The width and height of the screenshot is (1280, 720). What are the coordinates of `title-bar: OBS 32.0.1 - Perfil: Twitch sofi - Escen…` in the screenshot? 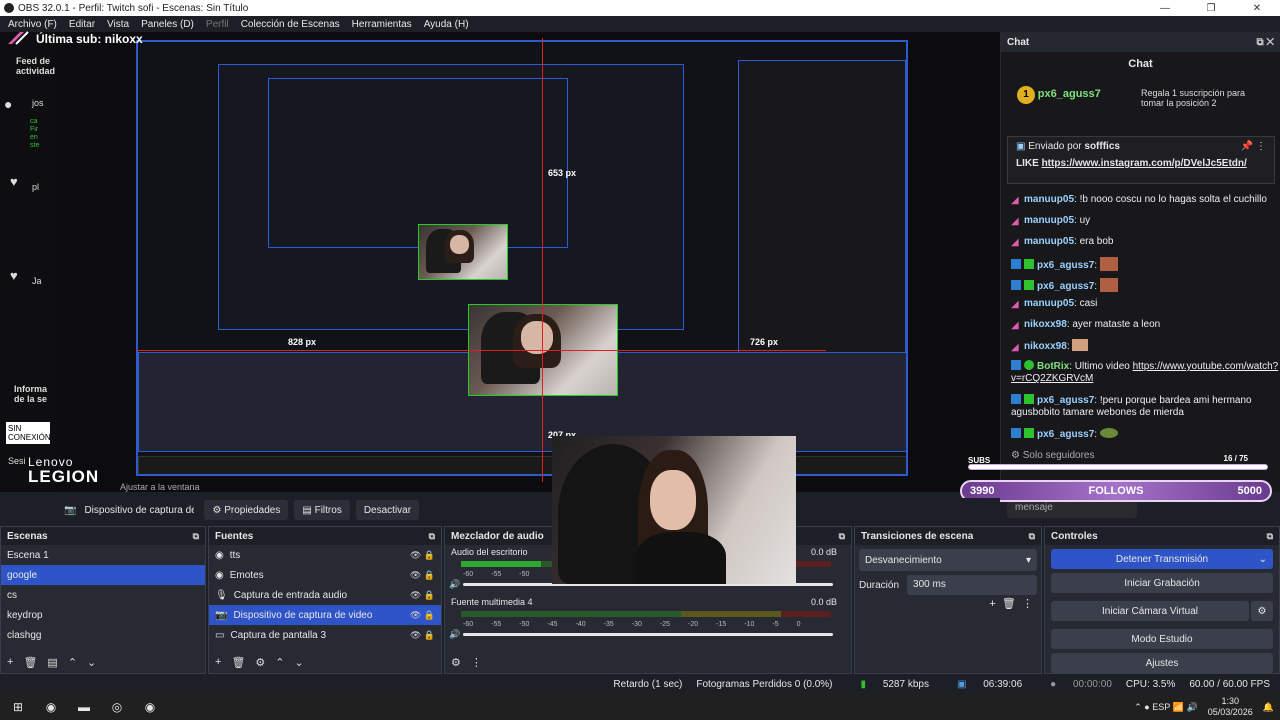 It's located at (640, 8).